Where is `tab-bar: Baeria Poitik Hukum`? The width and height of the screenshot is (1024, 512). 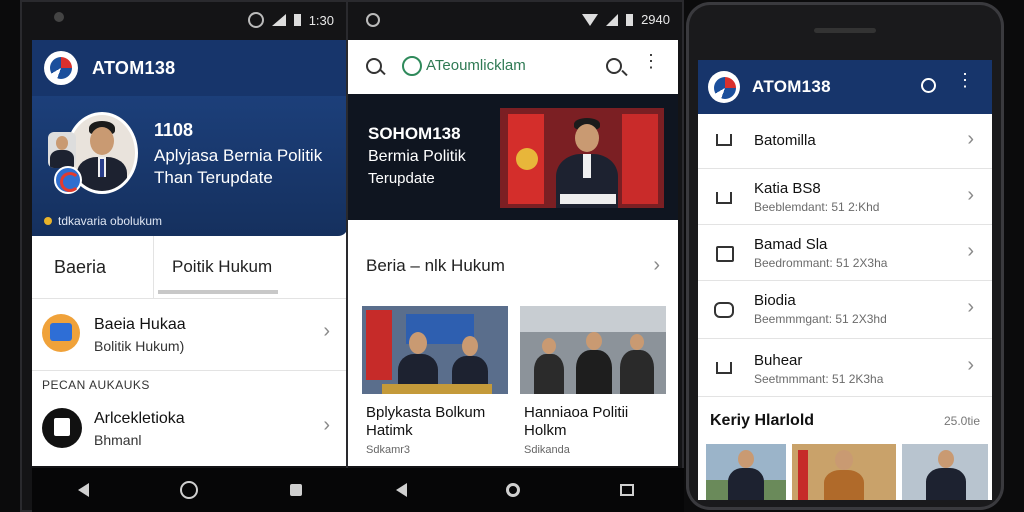 tab-bar: Baeria Poitik Hukum is located at coordinates (190, 267).